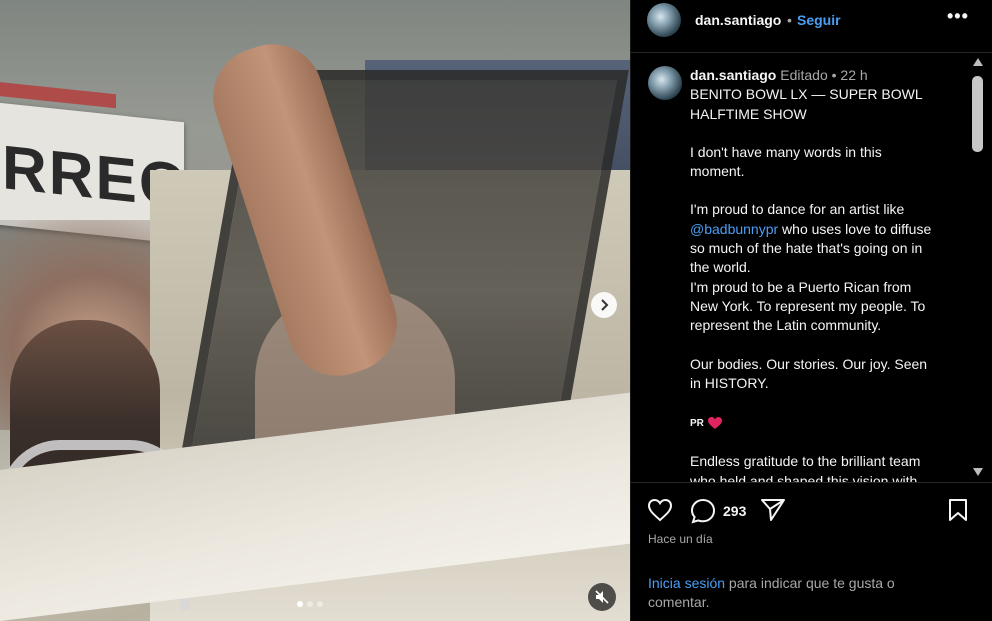  What do you see at coordinates (717, 171) in the screenshot?
I see `caption-line: moment.` at bounding box center [717, 171].